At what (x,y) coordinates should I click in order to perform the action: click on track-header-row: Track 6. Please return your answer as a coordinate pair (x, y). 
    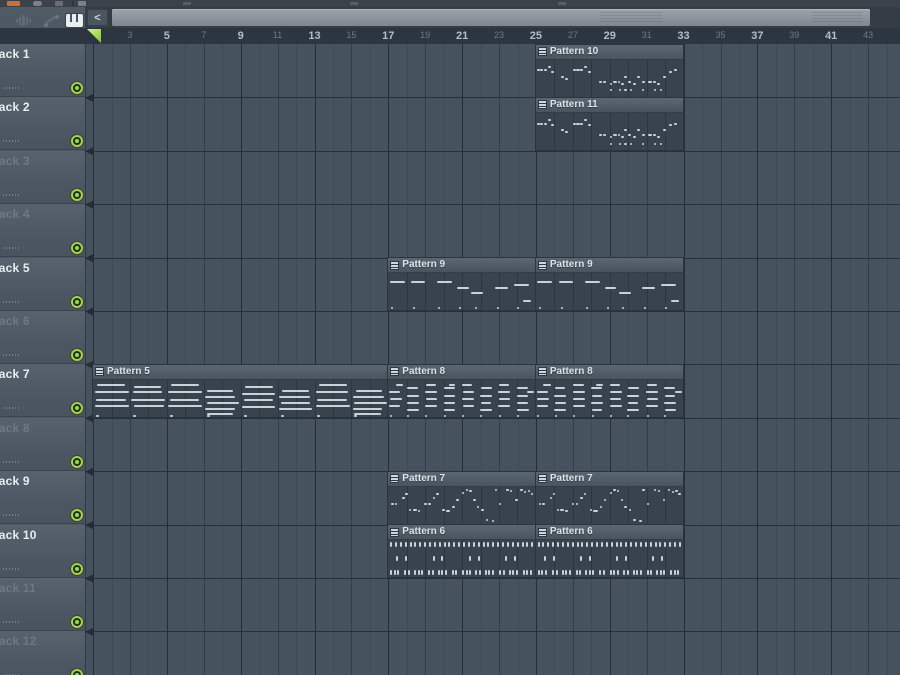
    Looking at the image, I should click on (42, 337).